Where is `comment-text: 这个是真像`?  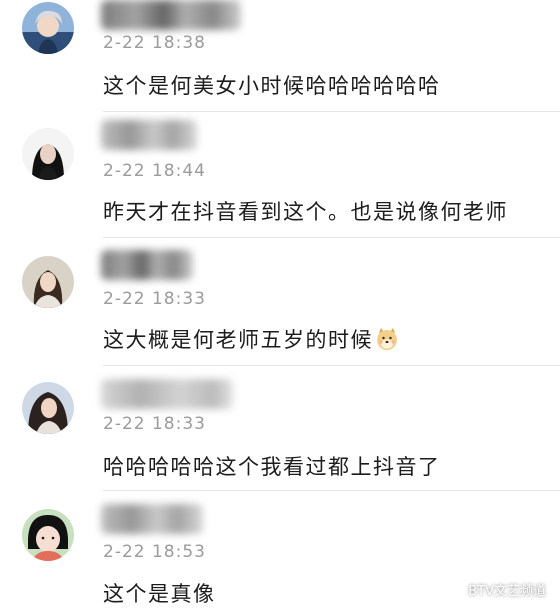 comment-text: 这个是真像 is located at coordinates (159, 594).